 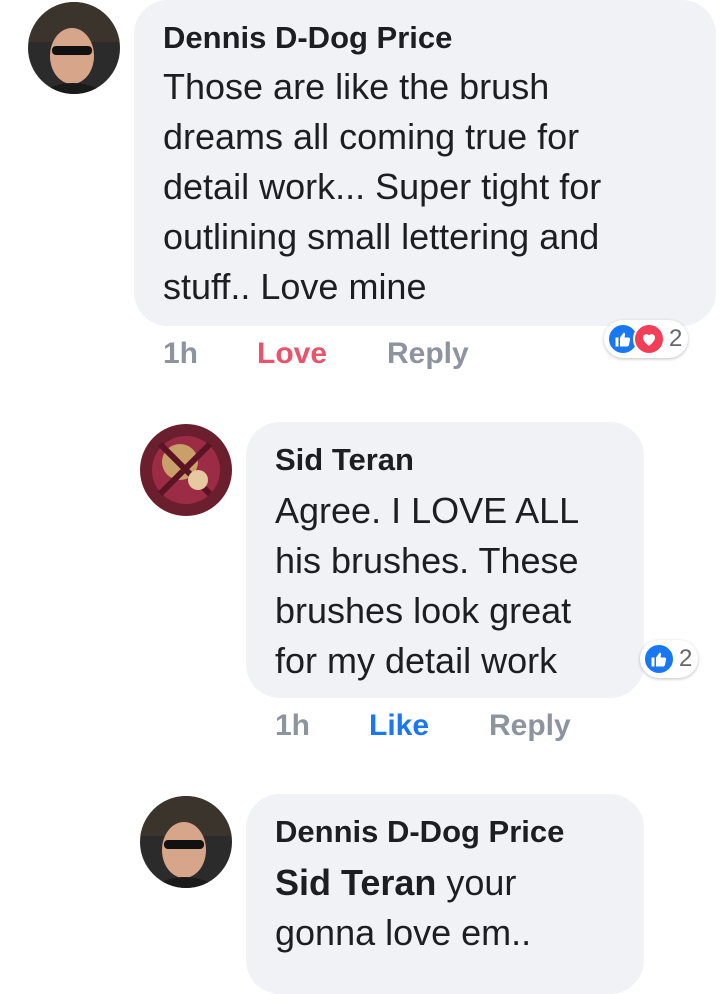 I want to click on comment-text-line: dreams all coming true for, so click(x=371, y=136).